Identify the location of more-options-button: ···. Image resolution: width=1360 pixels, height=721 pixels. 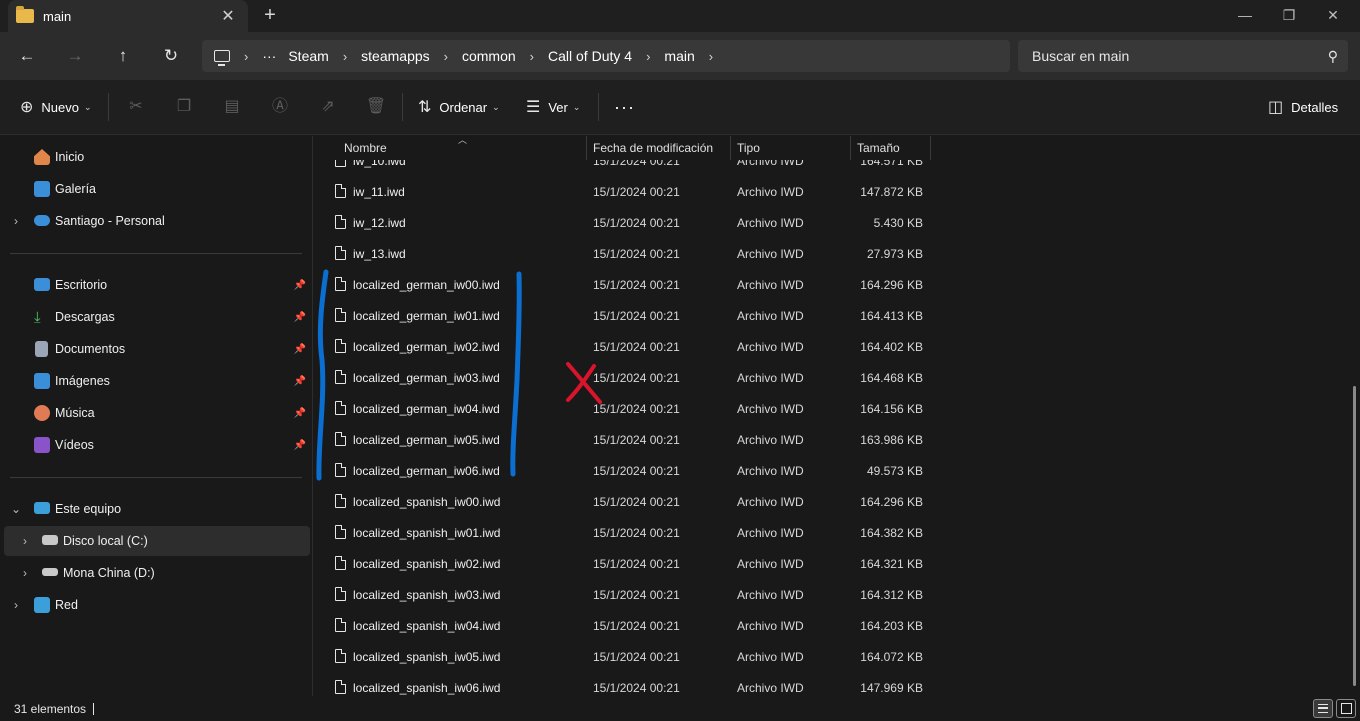
(624, 107).